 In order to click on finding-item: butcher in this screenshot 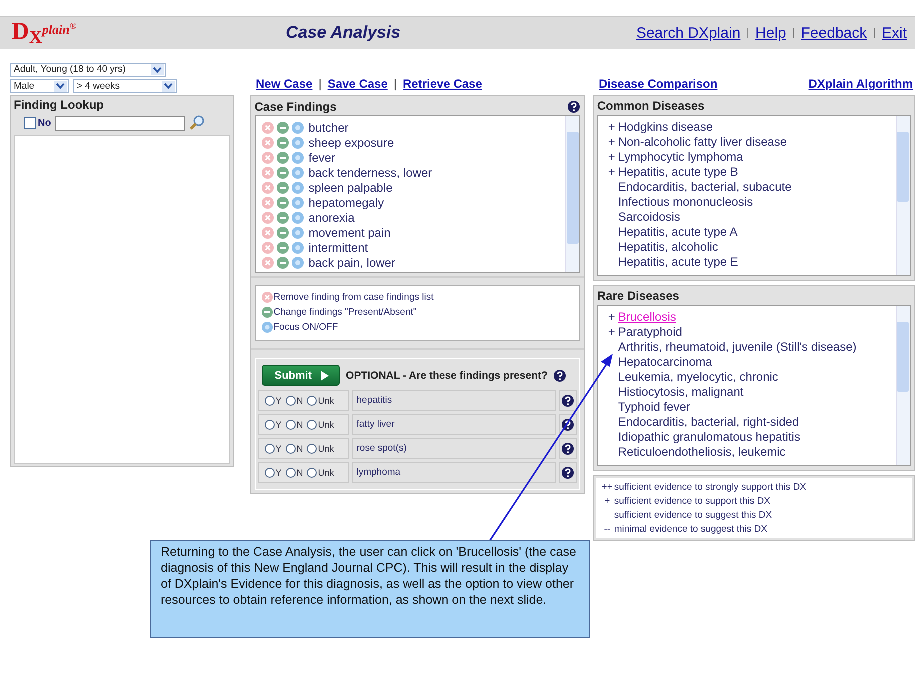, I will do `click(328, 127)`.